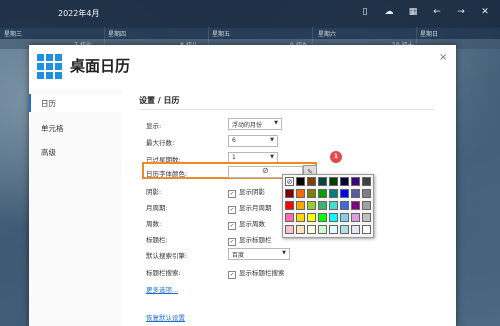 The height and width of the screenshot is (326, 500). What do you see at coordinates (365, 12) in the screenshot?
I see `phone-icon: ▯` at bounding box center [365, 12].